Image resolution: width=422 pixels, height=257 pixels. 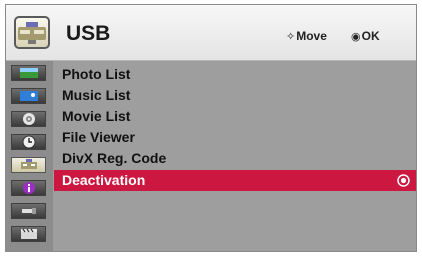 I want to click on menu-item-label: Movie List, so click(x=96, y=116).